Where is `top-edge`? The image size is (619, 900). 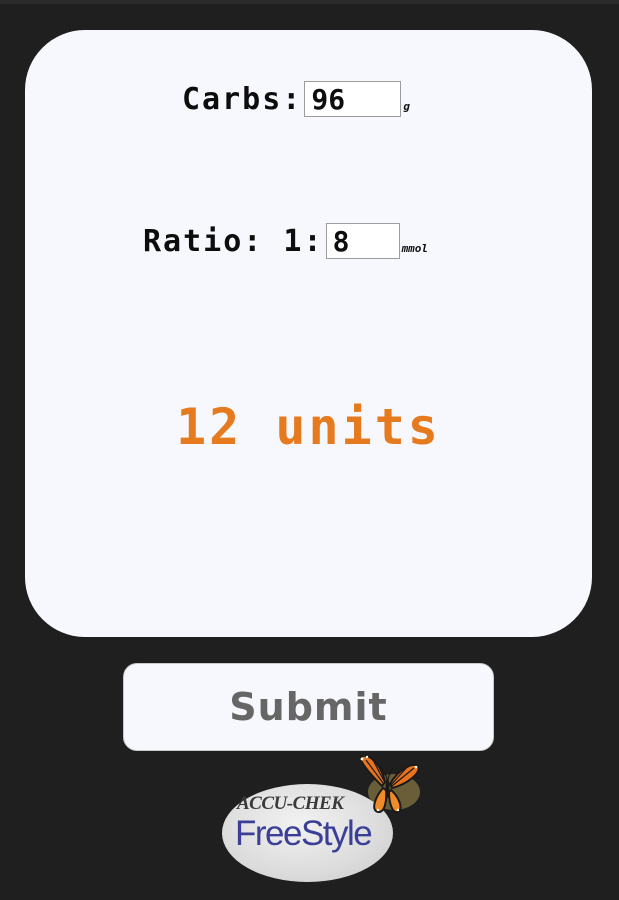
top-edge is located at coordinates (309, 2).